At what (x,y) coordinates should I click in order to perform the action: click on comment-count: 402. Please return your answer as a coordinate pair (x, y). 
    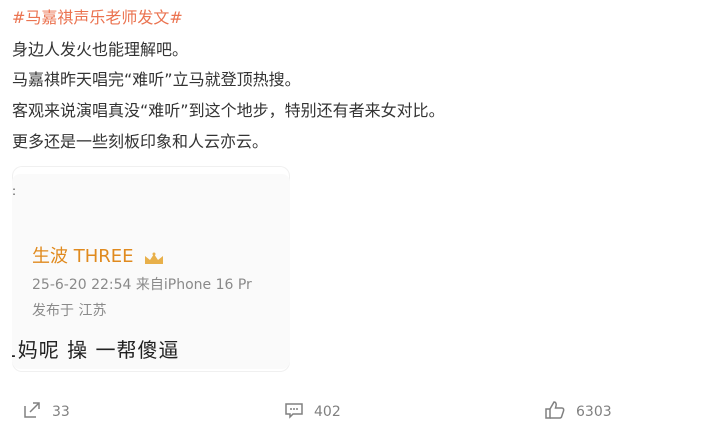
    Looking at the image, I should click on (327, 412).